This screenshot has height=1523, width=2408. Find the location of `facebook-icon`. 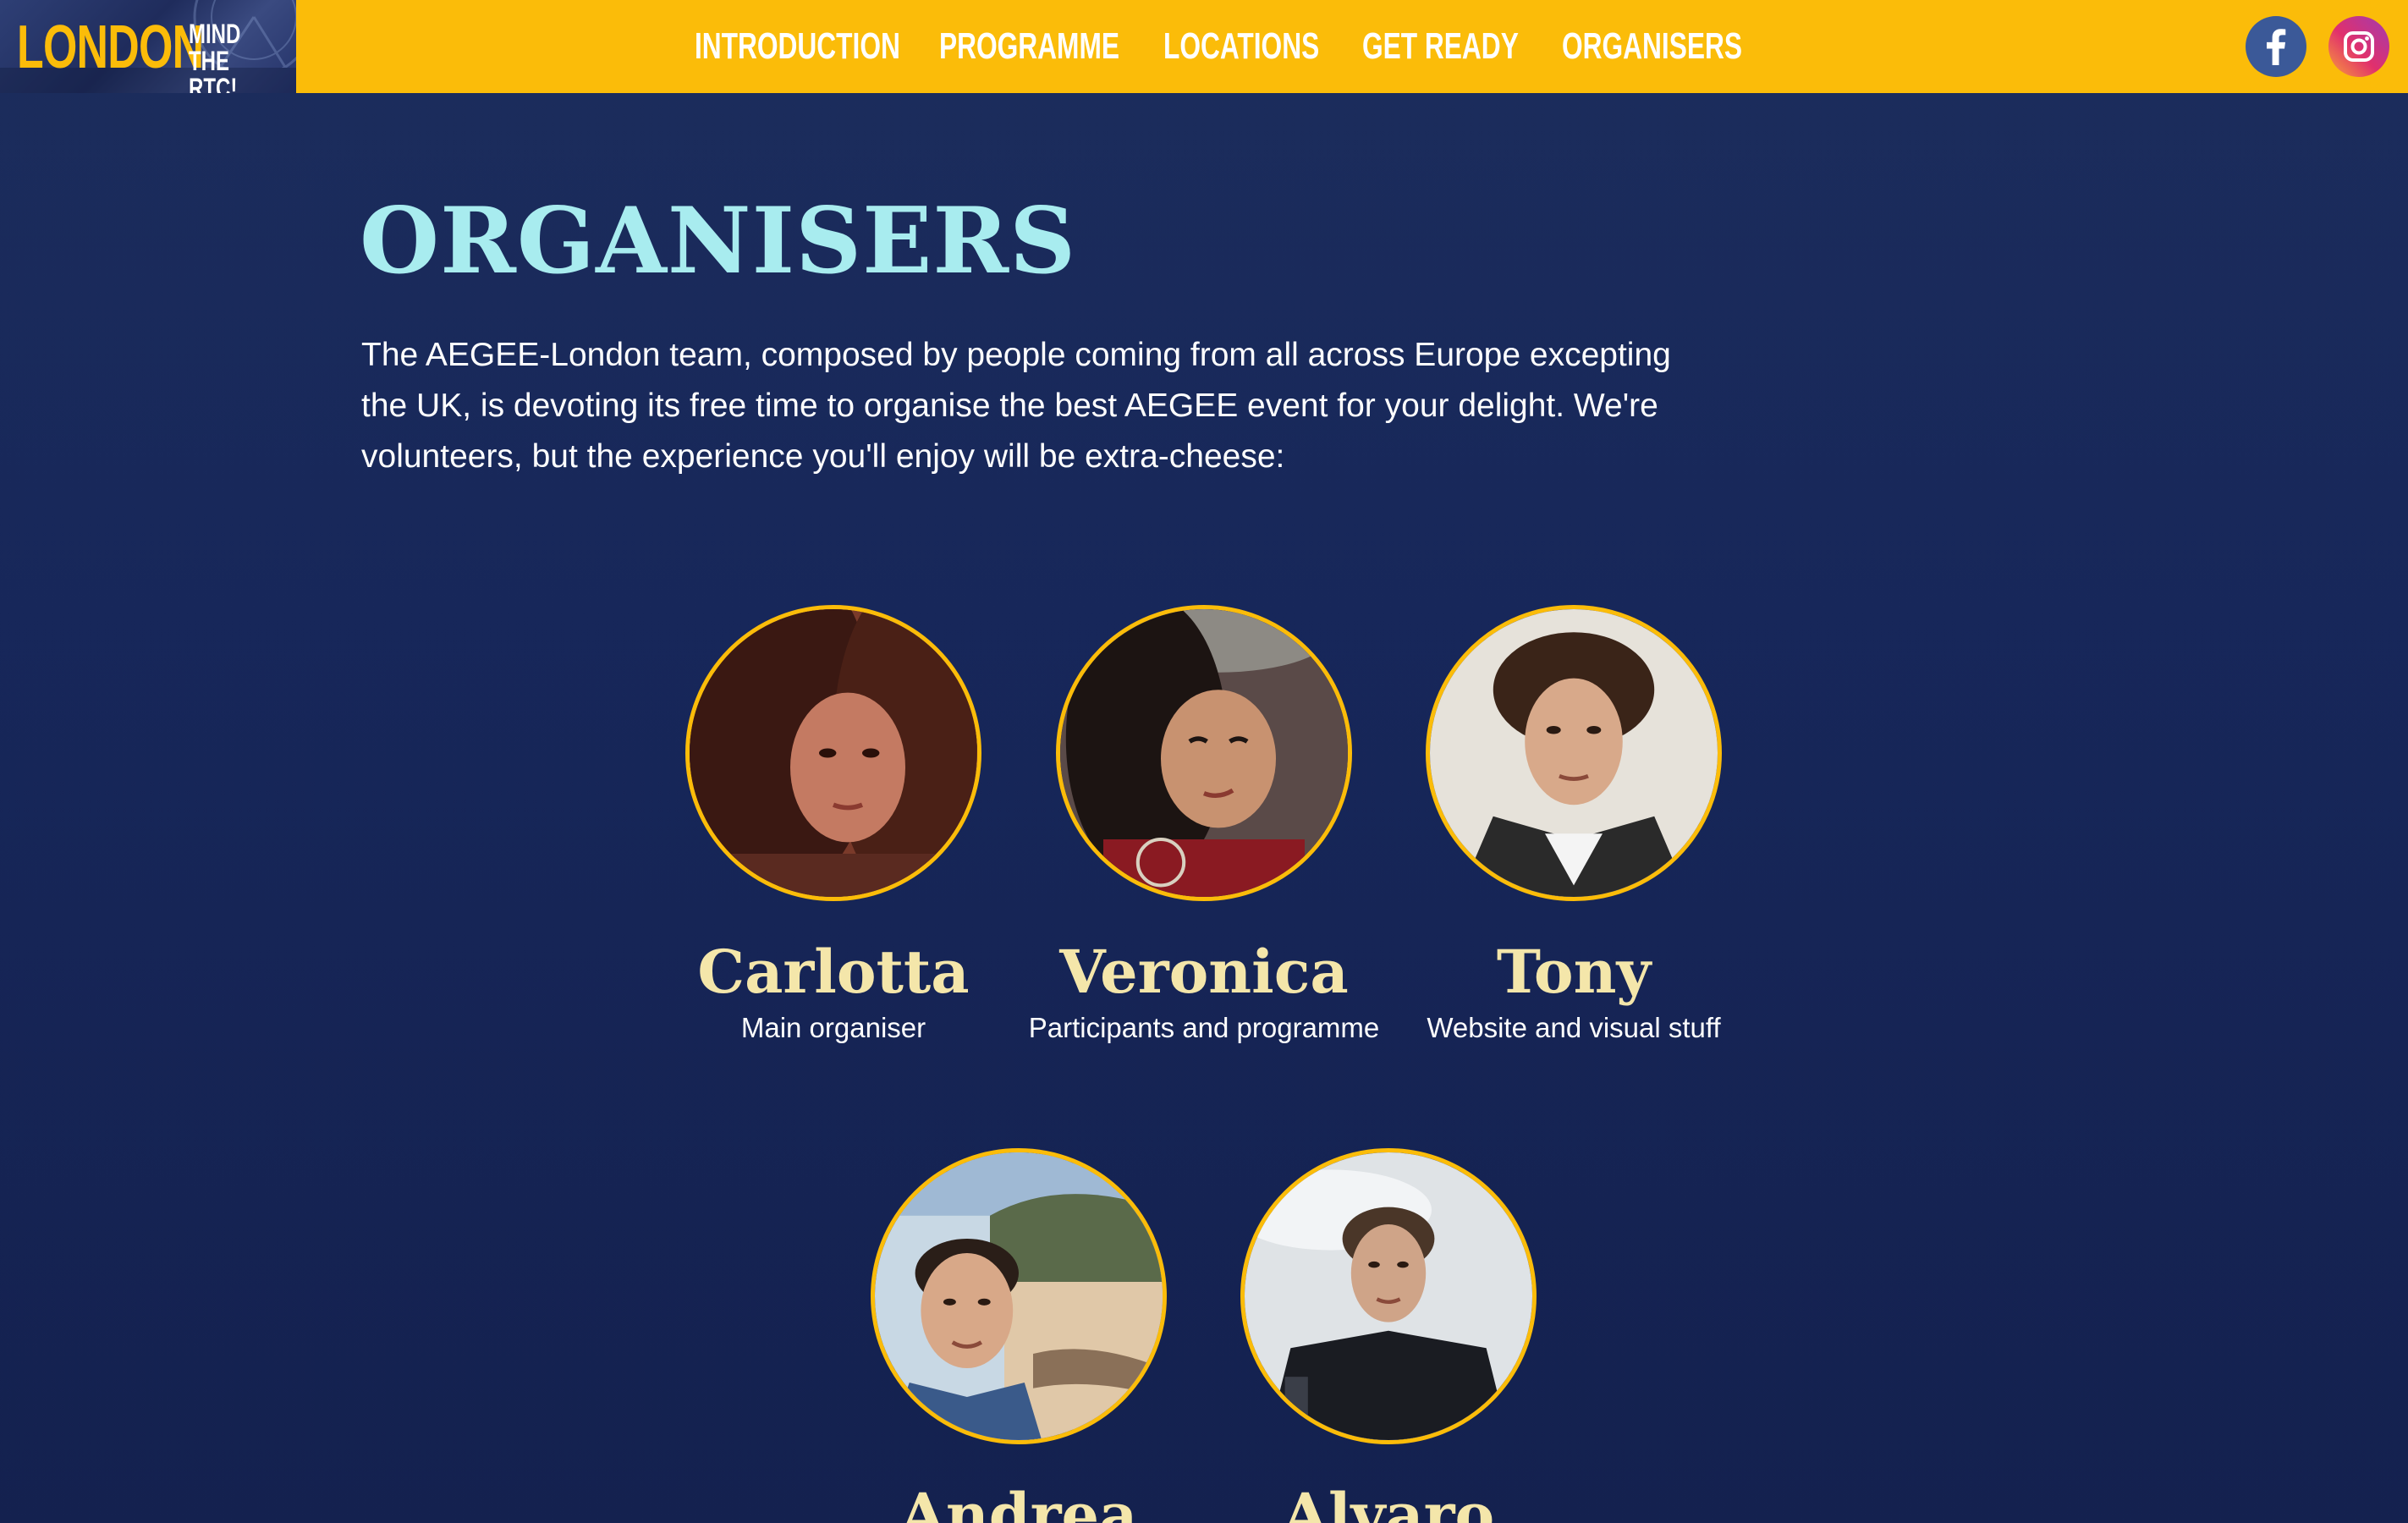

facebook-icon is located at coordinates (2276, 46).